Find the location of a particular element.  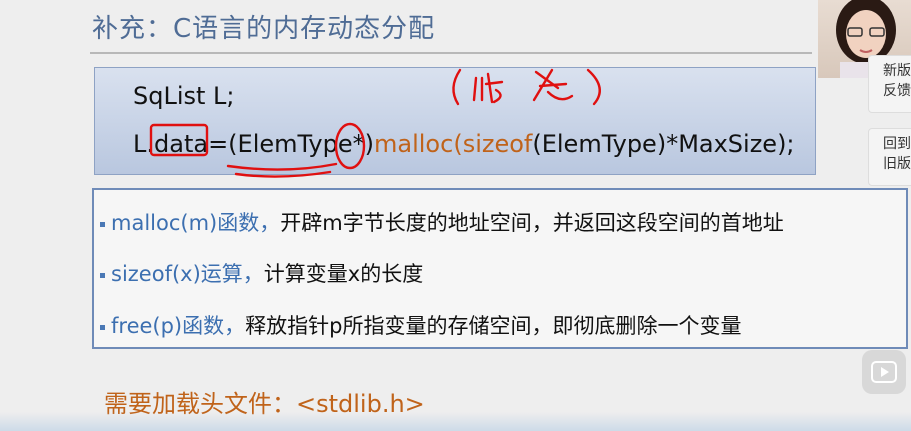

title-divider is located at coordinates (451, 53).